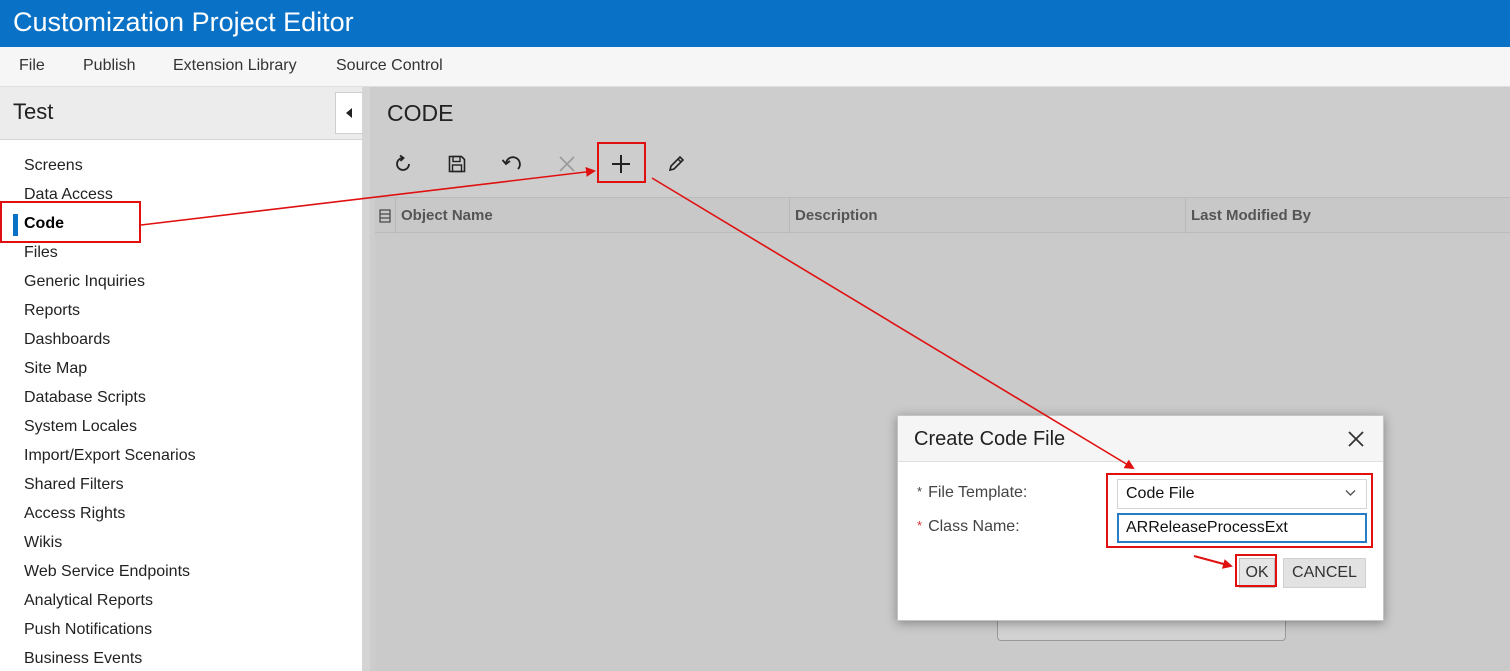 The height and width of the screenshot is (671, 1510). I want to click on sidebar-item-wikis: Wikis, so click(43, 543).